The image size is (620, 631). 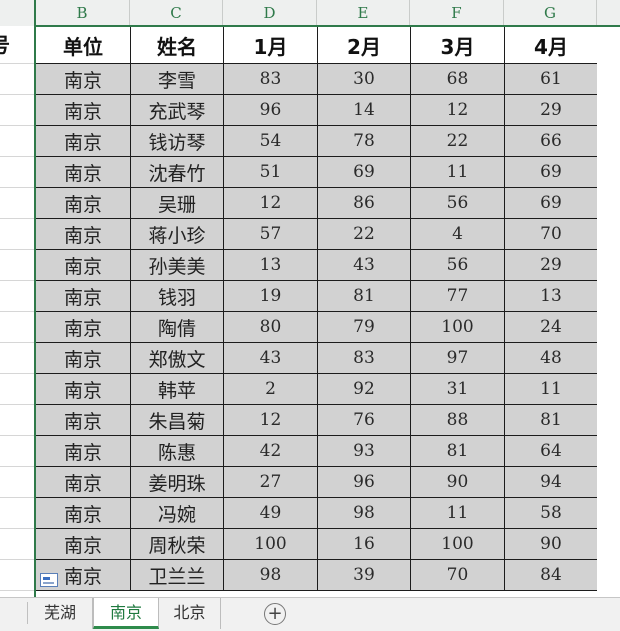 I want to click on header-cell-name: 姓名, so click(x=177, y=45).